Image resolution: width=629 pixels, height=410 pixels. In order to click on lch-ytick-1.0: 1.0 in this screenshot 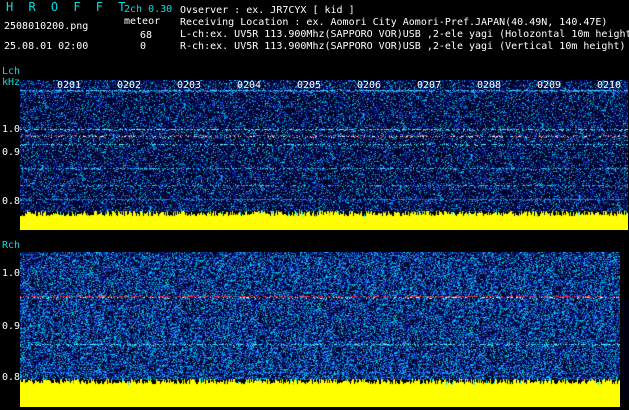, I will do `click(11, 129)`.